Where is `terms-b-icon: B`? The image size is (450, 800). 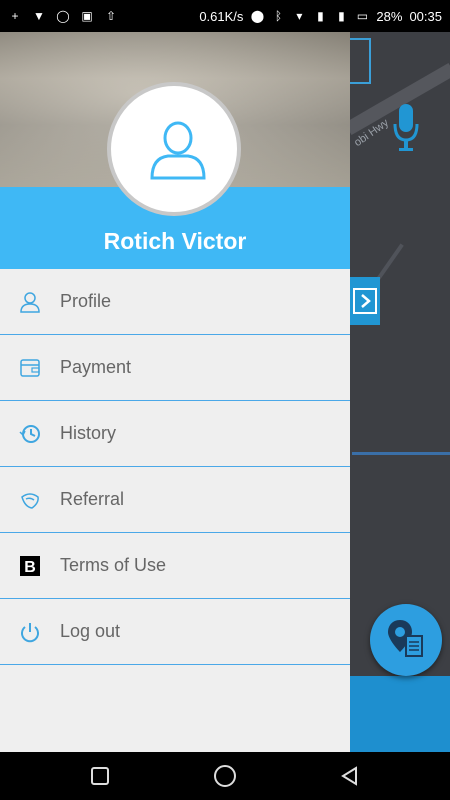
terms-b-icon: B is located at coordinates (30, 566).